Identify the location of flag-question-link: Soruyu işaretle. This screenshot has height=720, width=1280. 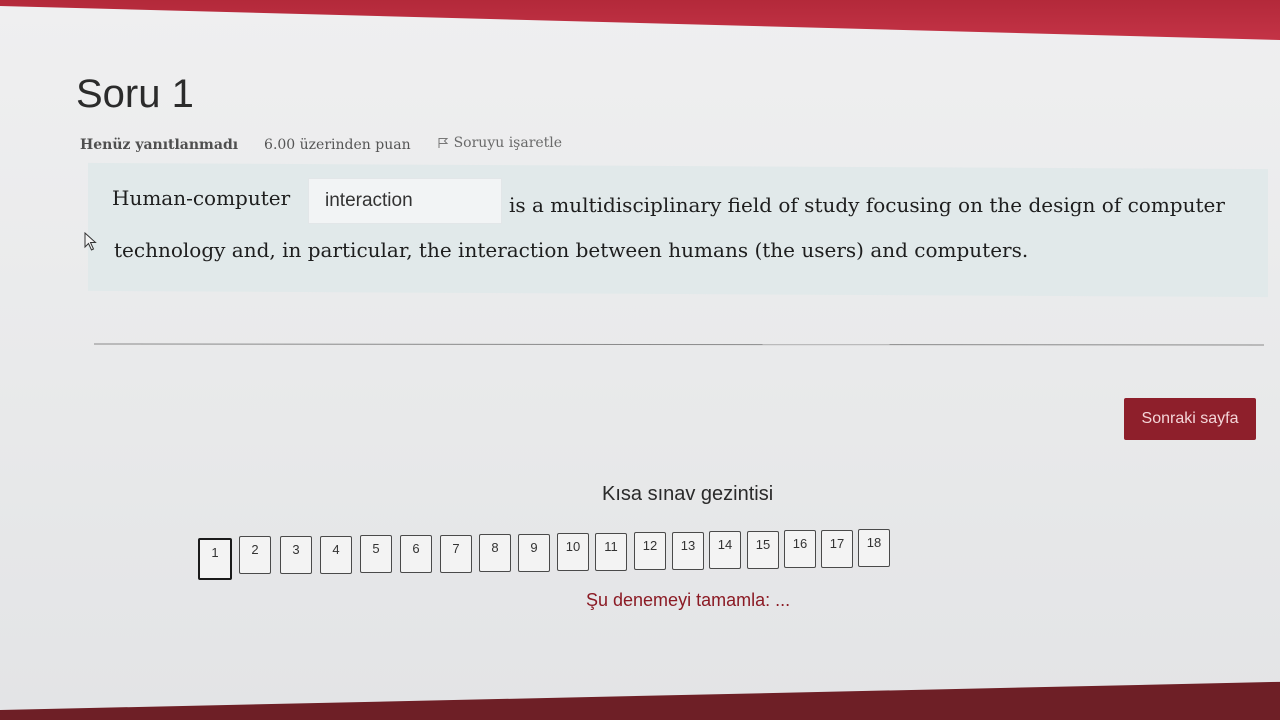
(499, 143).